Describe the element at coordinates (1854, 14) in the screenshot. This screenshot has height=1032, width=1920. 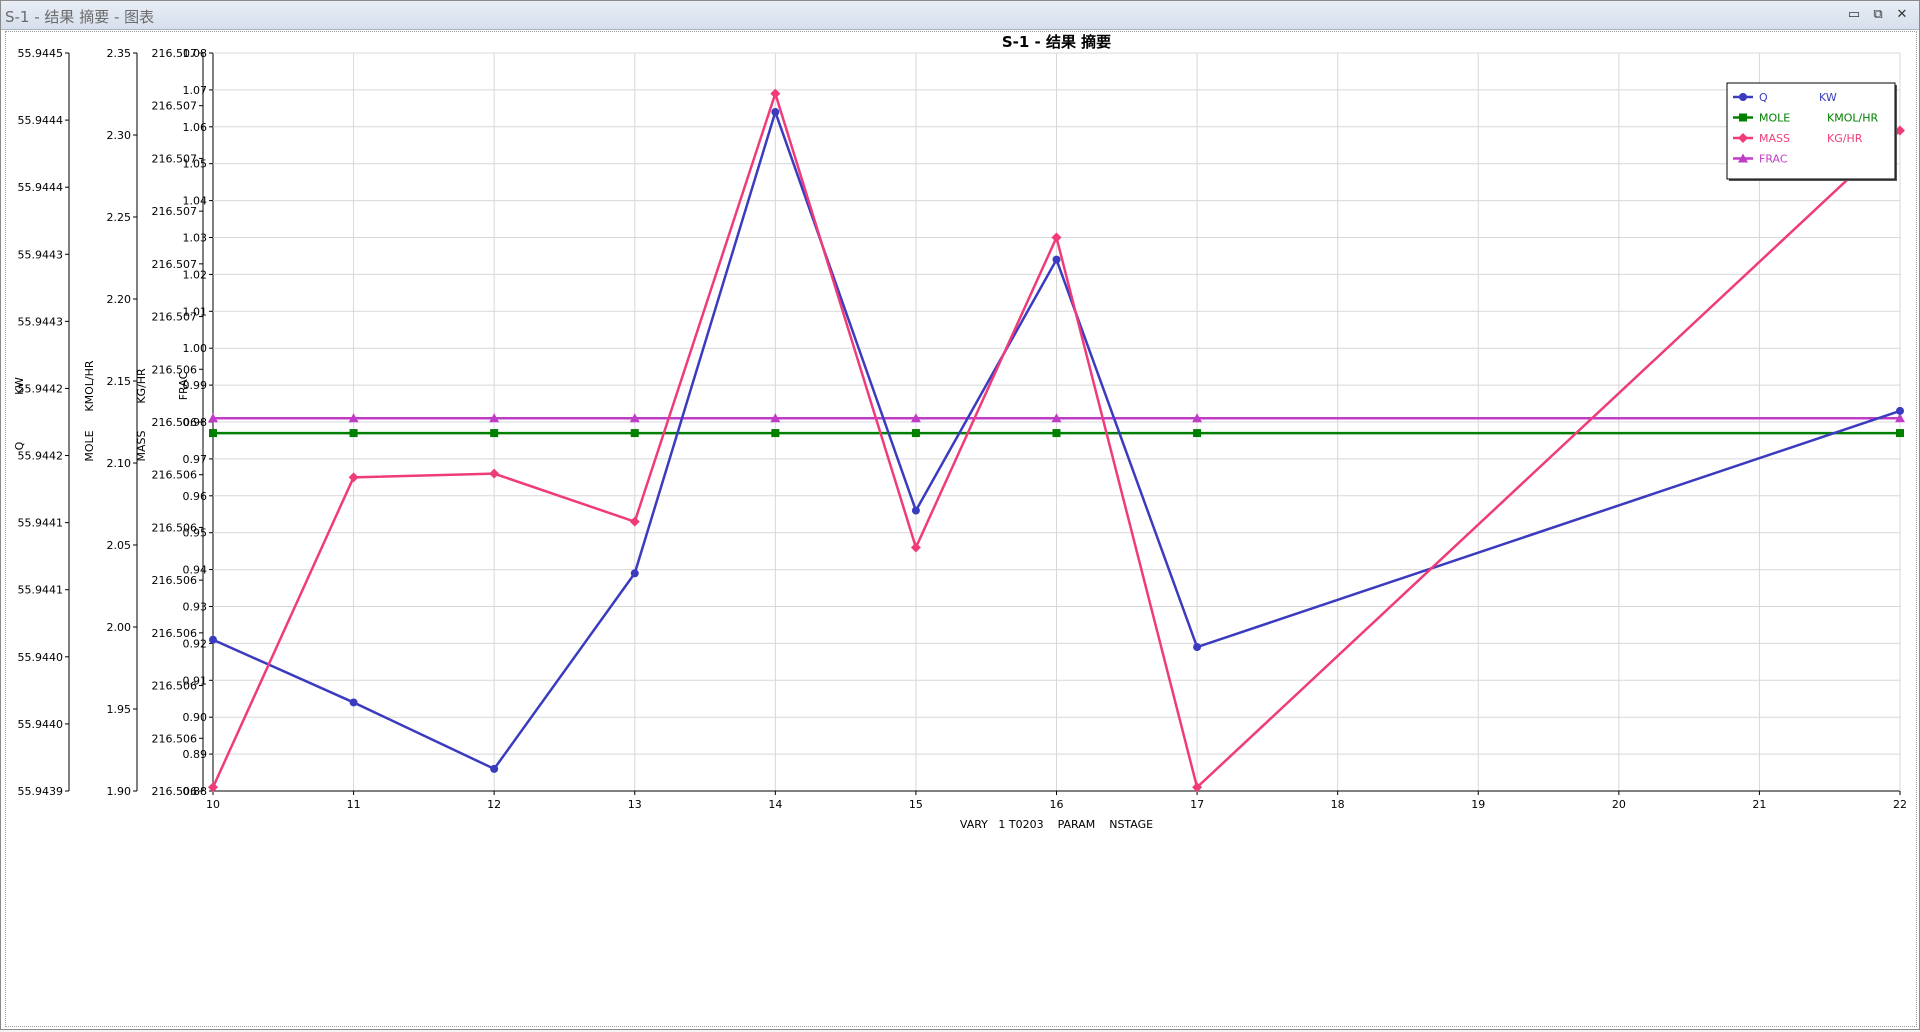
I see `minimize-icon: ▭` at that location.